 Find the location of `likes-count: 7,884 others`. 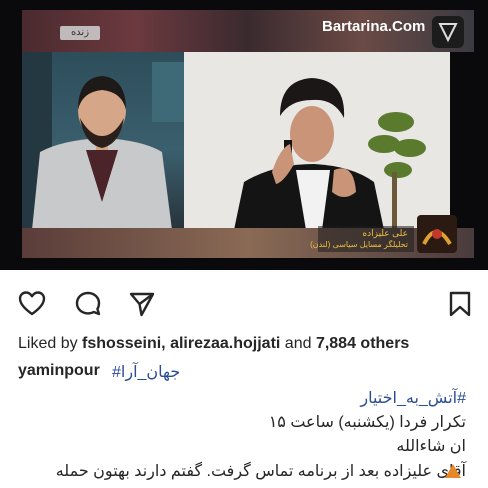

likes-count: 7,884 others is located at coordinates (362, 343).